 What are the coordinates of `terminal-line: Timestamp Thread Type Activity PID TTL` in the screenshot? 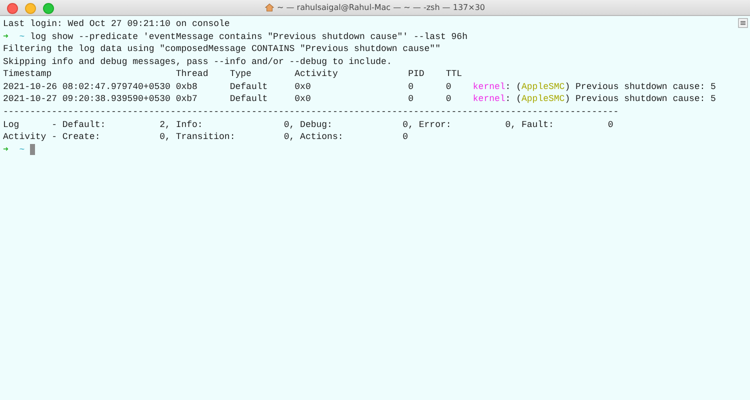 It's located at (232, 74).